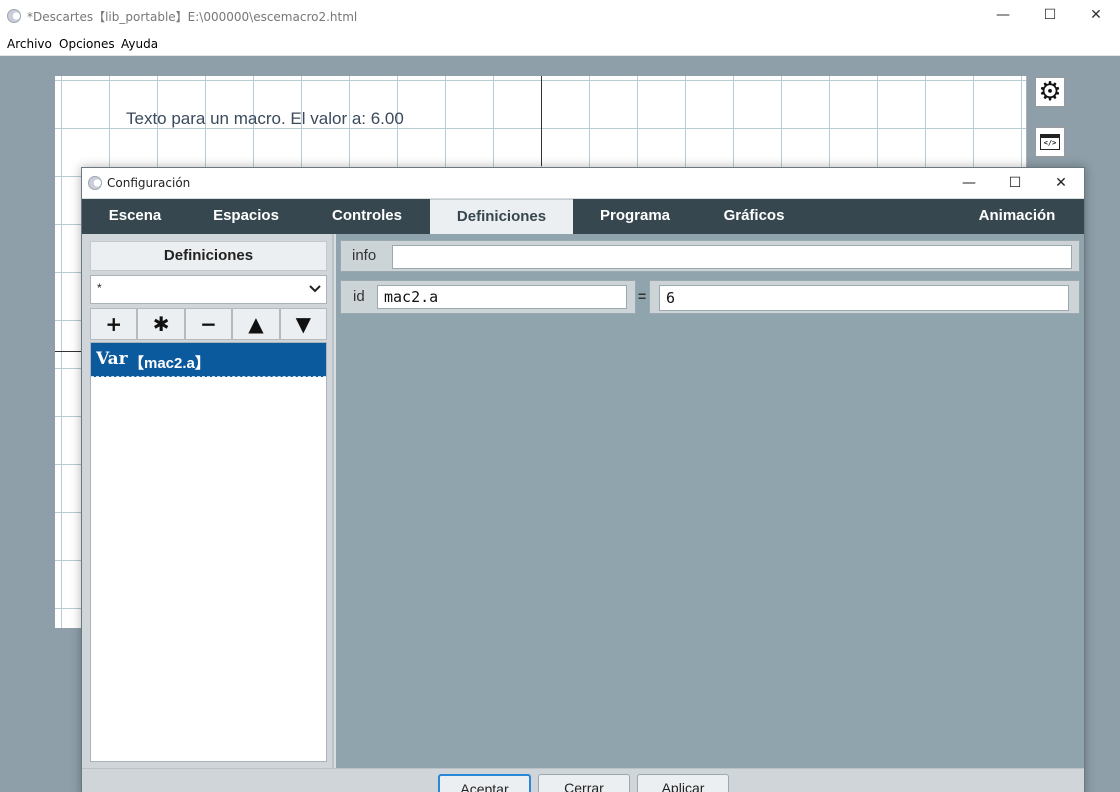 Image resolution: width=1120 pixels, height=792 pixels. What do you see at coordinates (1096, 15) in the screenshot?
I see `close-button: ✕` at bounding box center [1096, 15].